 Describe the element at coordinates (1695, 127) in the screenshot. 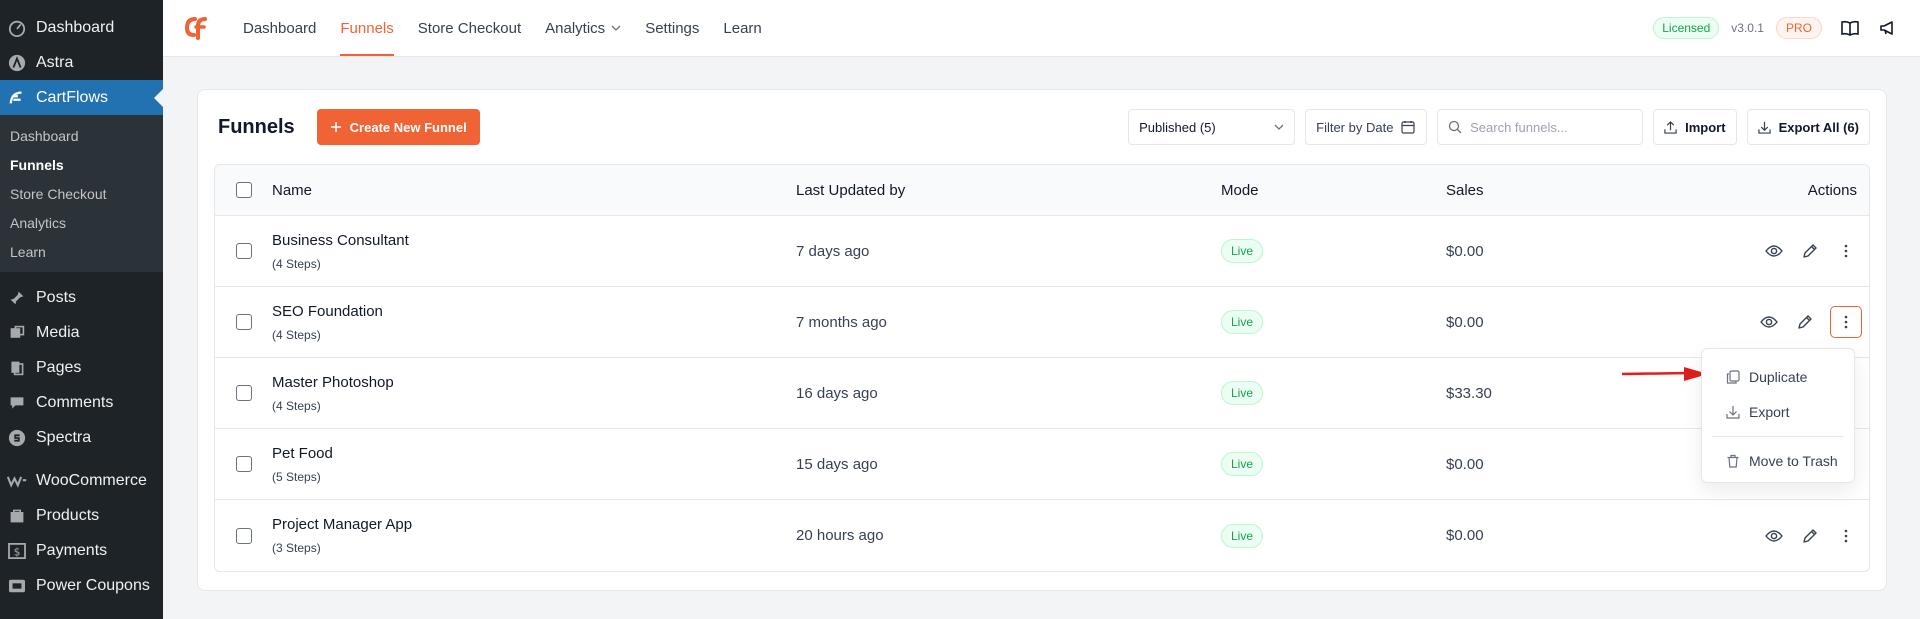

I see `import-button: Import` at that location.